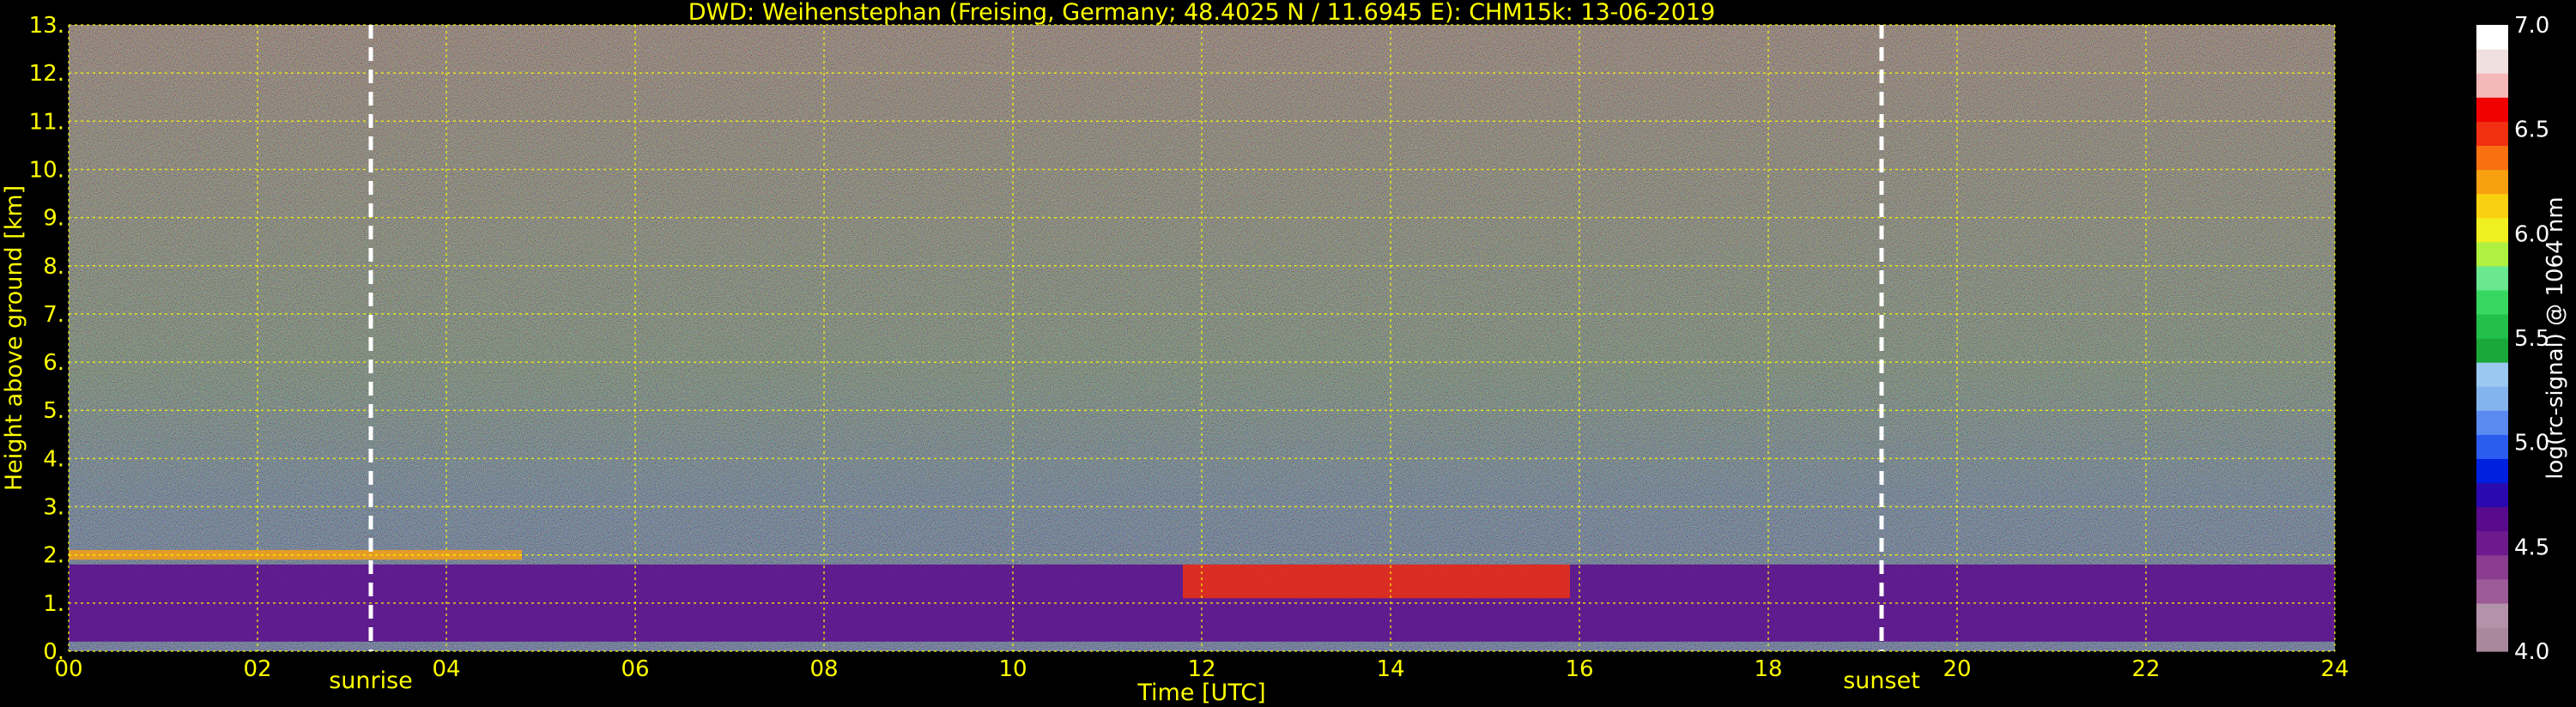  What do you see at coordinates (53, 411) in the screenshot?
I see `y-tick-label: 5.` at bounding box center [53, 411].